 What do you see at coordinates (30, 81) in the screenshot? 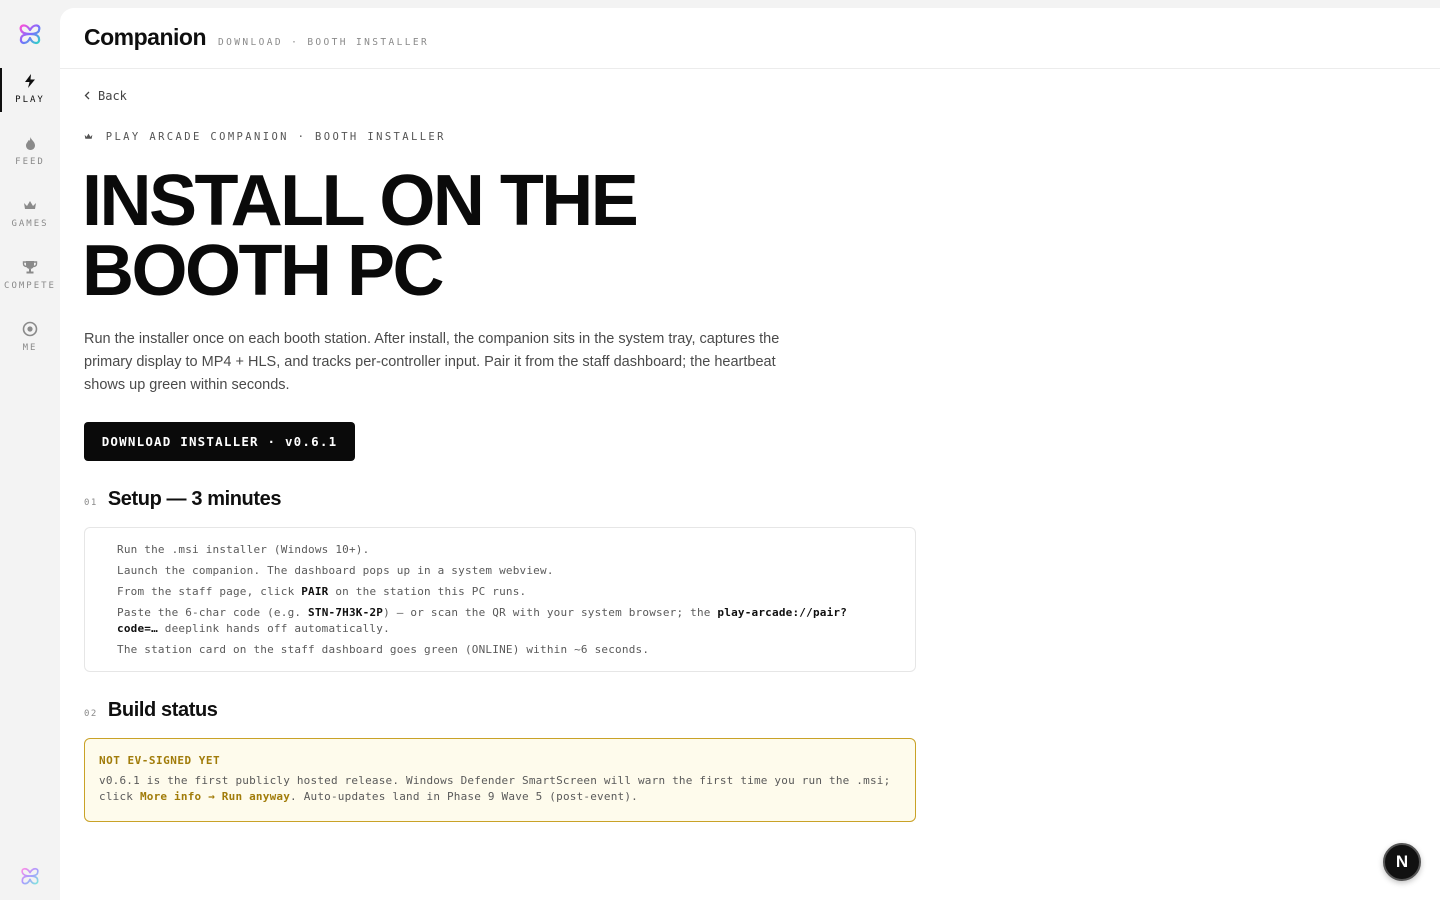
I see `lightning-icon` at bounding box center [30, 81].